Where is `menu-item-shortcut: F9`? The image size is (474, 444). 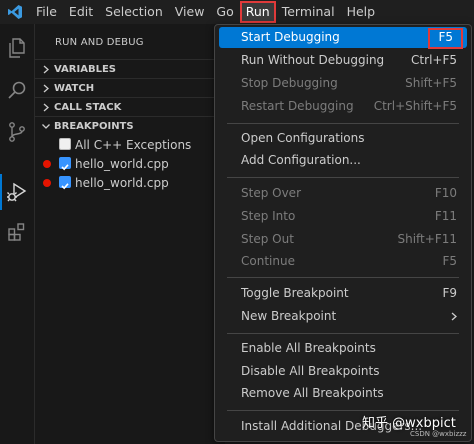 menu-item-shortcut: F9 is located at coordinates (449, 293).